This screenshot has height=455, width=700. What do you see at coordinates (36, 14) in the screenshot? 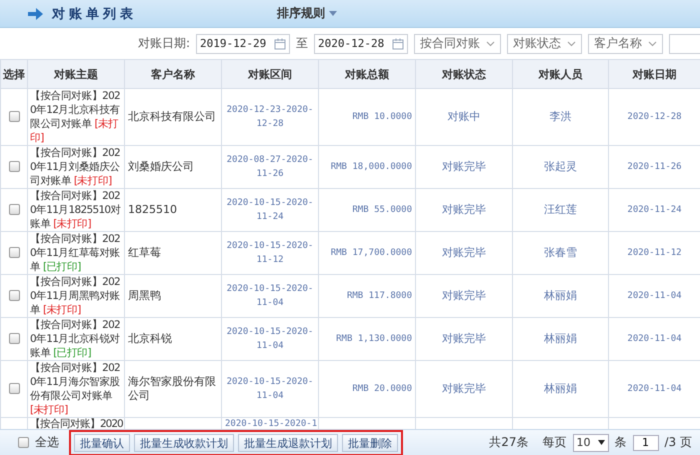
I see `arrow-right-icon` at bounding box center [36, 14].